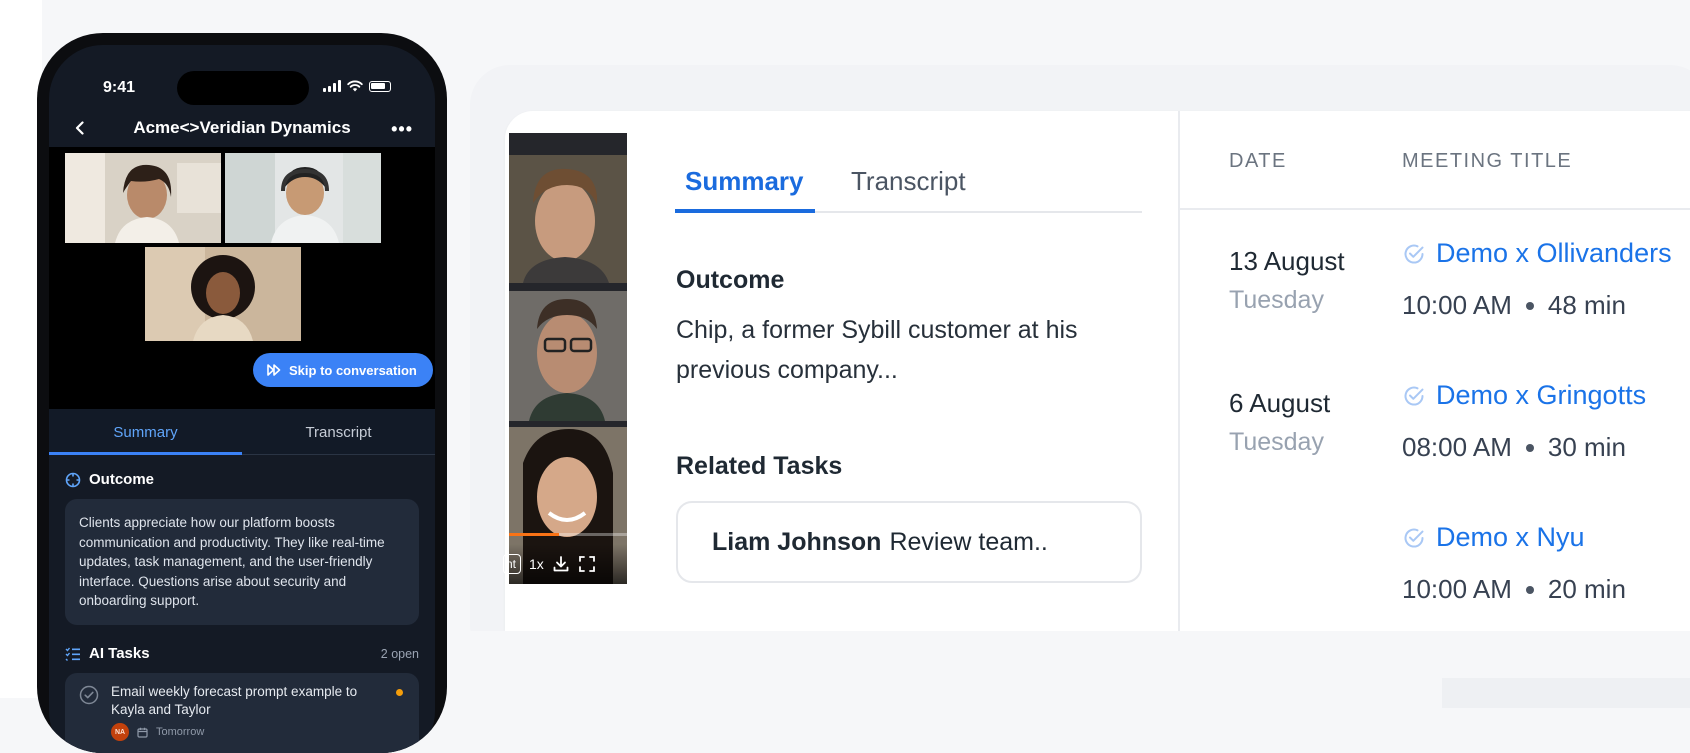  I want to click on mode-toggle: nt, so click(512, 564).